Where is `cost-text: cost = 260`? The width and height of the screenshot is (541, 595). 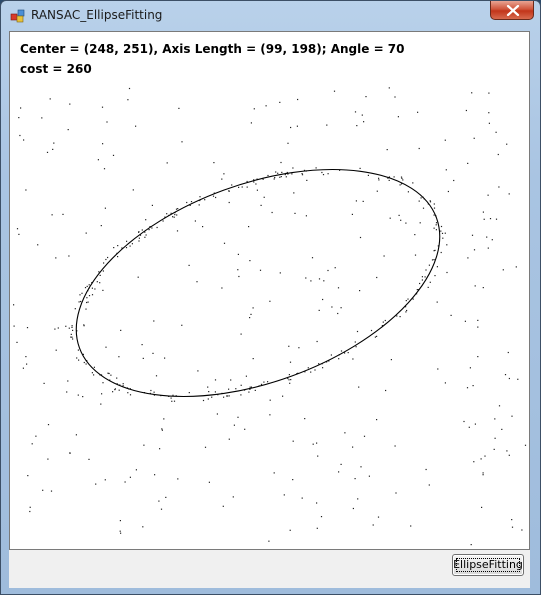
cost-text: cost = 260 is located at coordinates (56, 69).